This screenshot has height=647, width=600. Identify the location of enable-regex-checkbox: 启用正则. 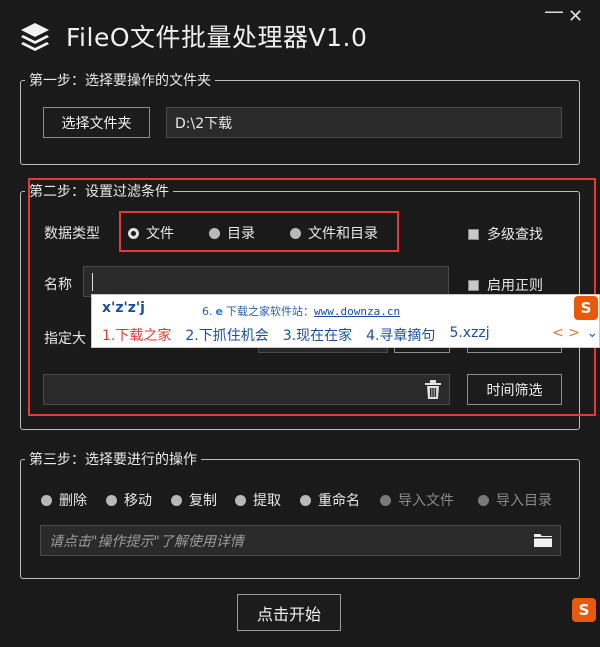
(505, 285).